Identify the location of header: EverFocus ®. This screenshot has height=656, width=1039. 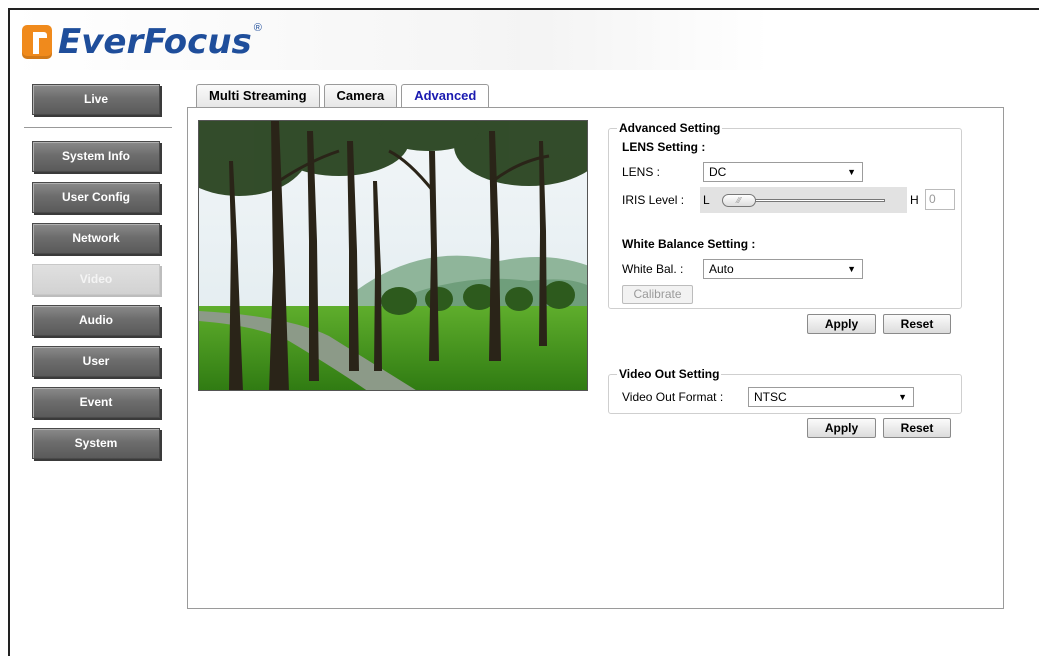
(390, 40).